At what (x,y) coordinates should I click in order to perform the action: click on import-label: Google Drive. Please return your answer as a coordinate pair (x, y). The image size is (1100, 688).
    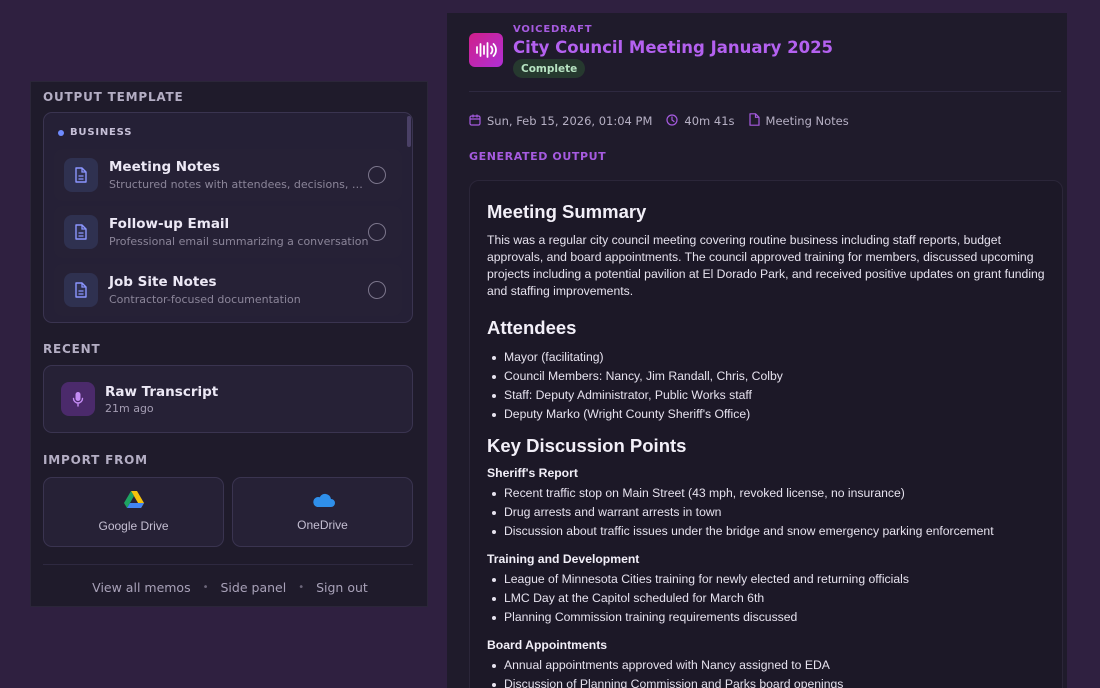
    Looking at the image, I should click on (133, 526).